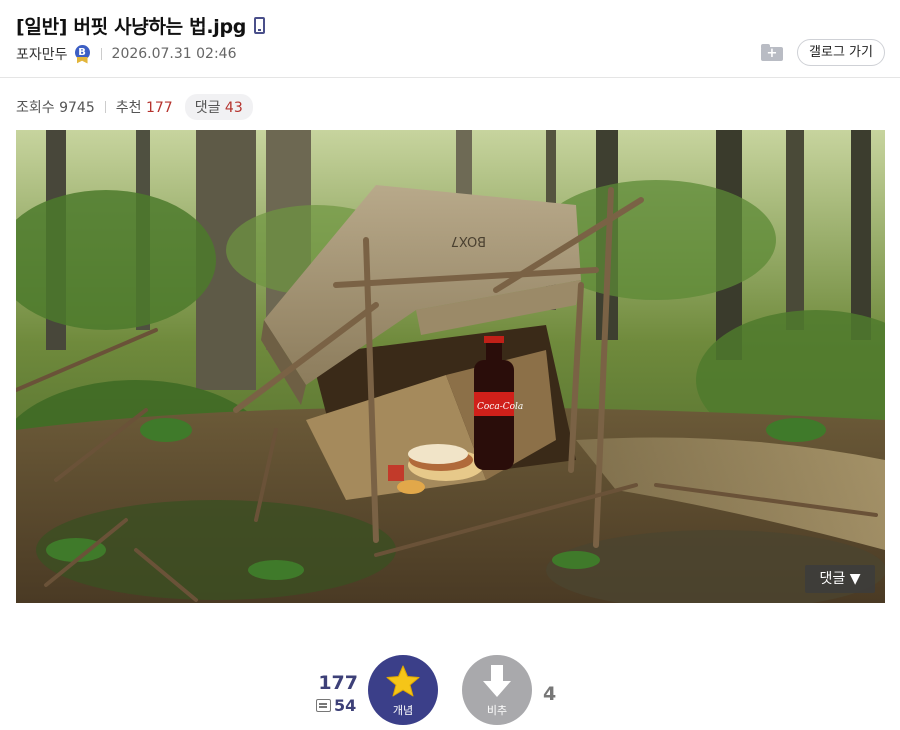 The image size is (900, 730). Describe the element at coordinates (550, 694) in the screenshot. I see `downvote-count: 4` at that location.